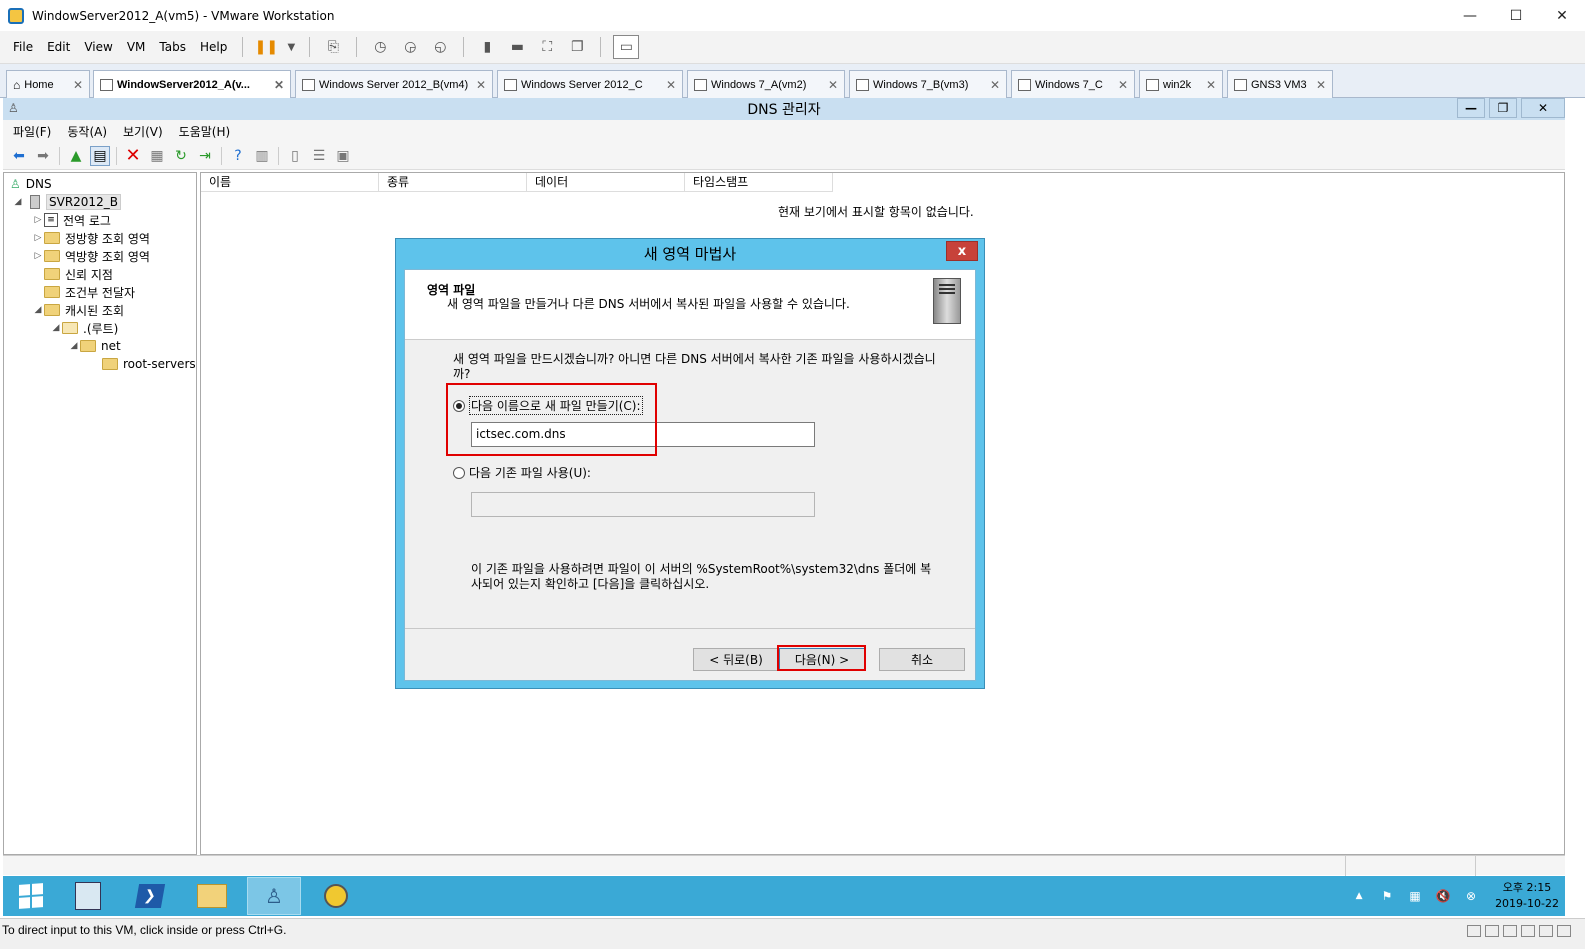 This screenshot has width=1585, height=949. I want to click on tab-windows-7-b: Windows 7_B(vm3) ✕, so click(928, 84).